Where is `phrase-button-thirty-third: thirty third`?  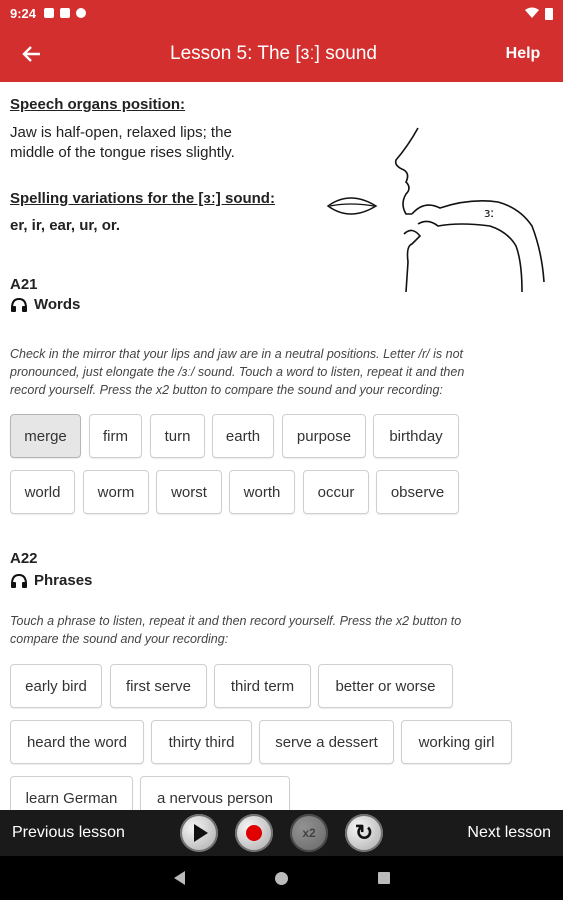 phrase-button-thirty-third: thirty third is located at coordinates (201, 742).